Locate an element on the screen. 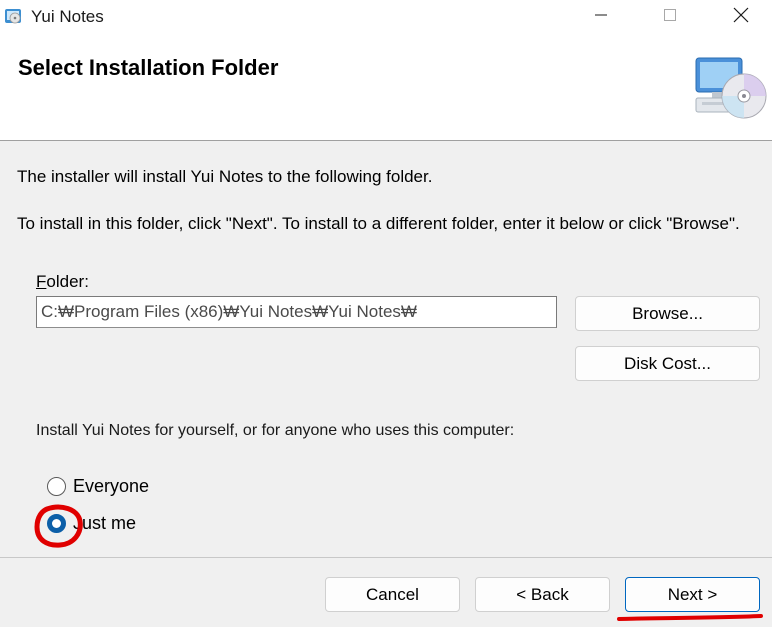 This screenshot has width=772, height=627. minimize-icon is located at coordinates (601, 15).